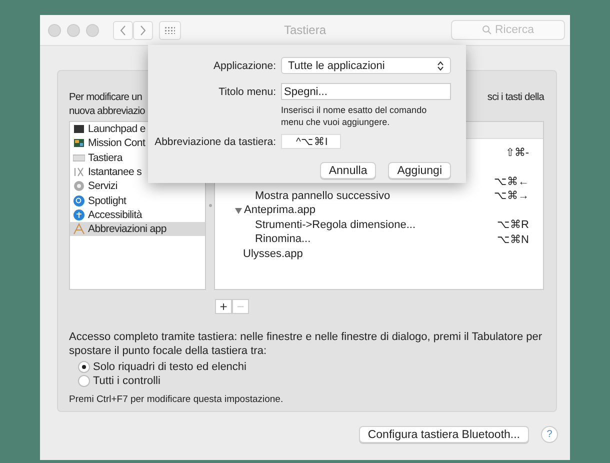  Describe the element at coordinates (366, 65) in the screenshot. I see `application-popup: Tutte le applicazioni` at that location.